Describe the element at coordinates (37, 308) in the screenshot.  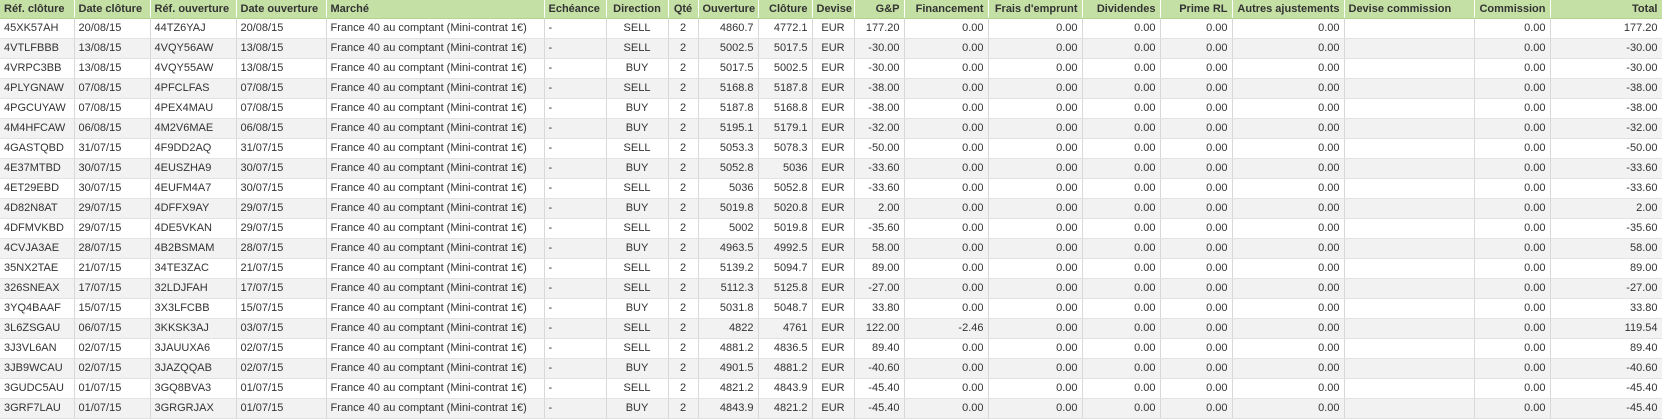
I see `table-cell: 3YQ4BAAF` at that location.